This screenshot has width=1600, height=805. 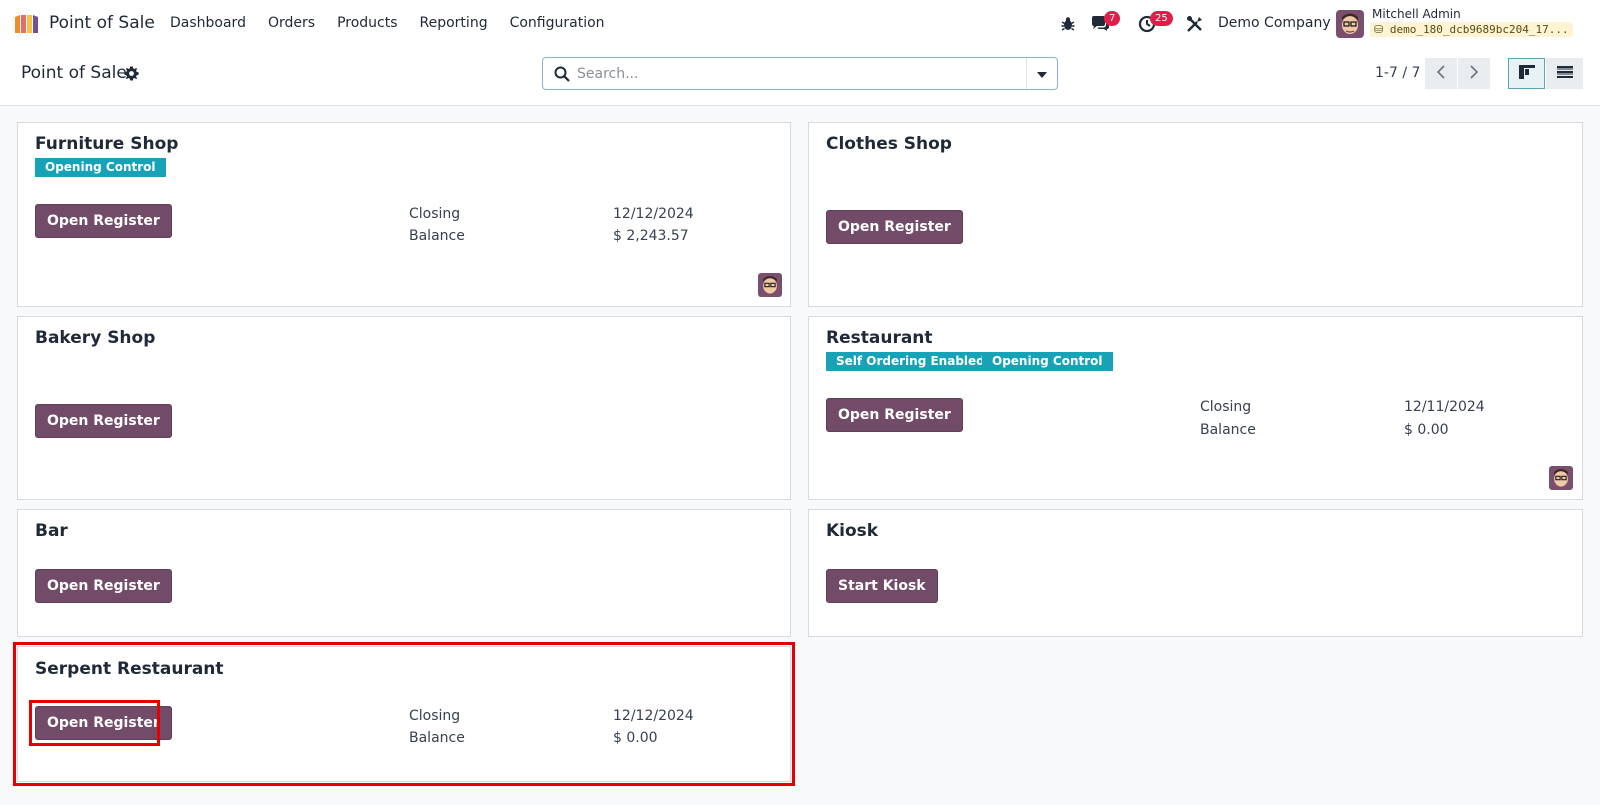 I want to click on search-input, so click(x=792, y=74).